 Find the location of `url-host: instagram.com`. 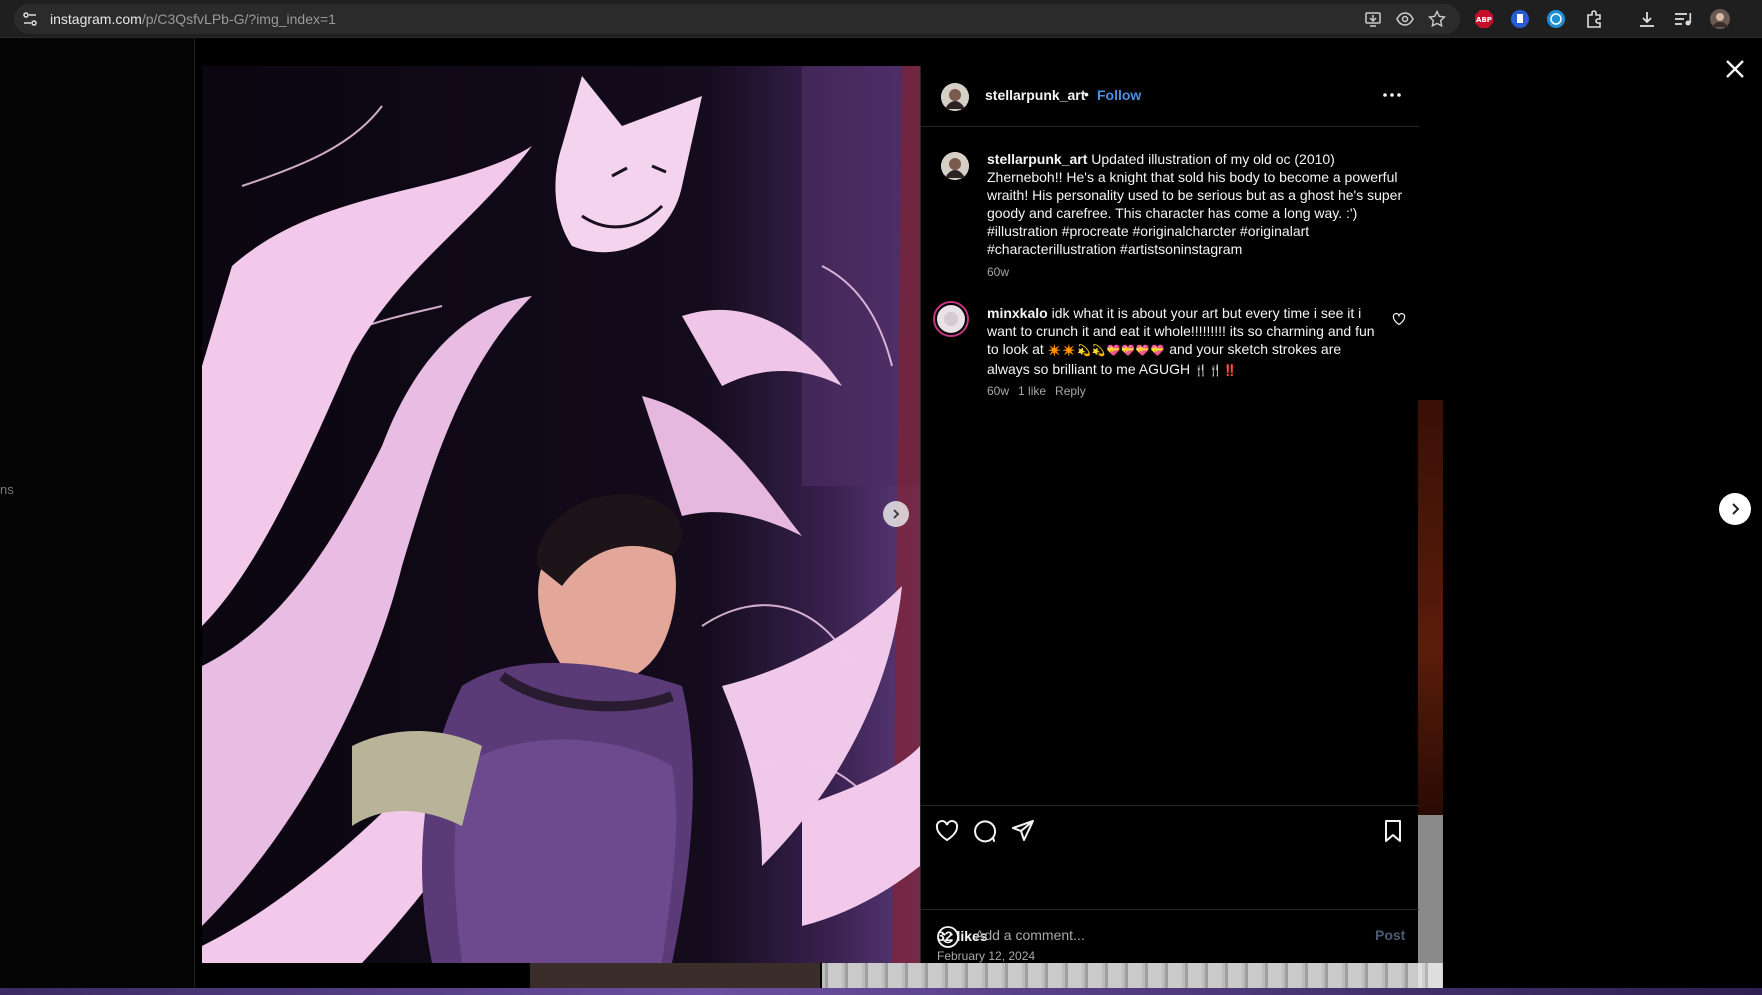

url-host: instagram.com is located at coordinates (96, 19).